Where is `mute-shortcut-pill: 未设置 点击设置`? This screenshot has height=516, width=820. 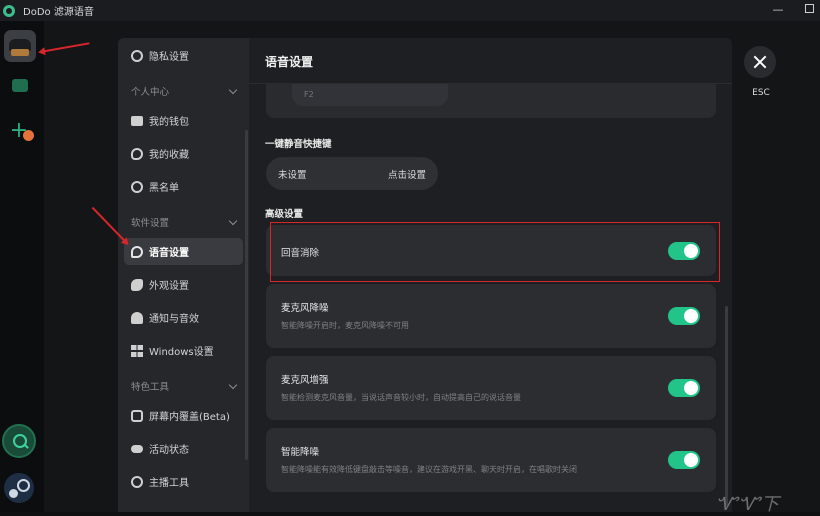 mute-shortcut-pill: 未设置 点击设置 is located at coordinates (352, 173).